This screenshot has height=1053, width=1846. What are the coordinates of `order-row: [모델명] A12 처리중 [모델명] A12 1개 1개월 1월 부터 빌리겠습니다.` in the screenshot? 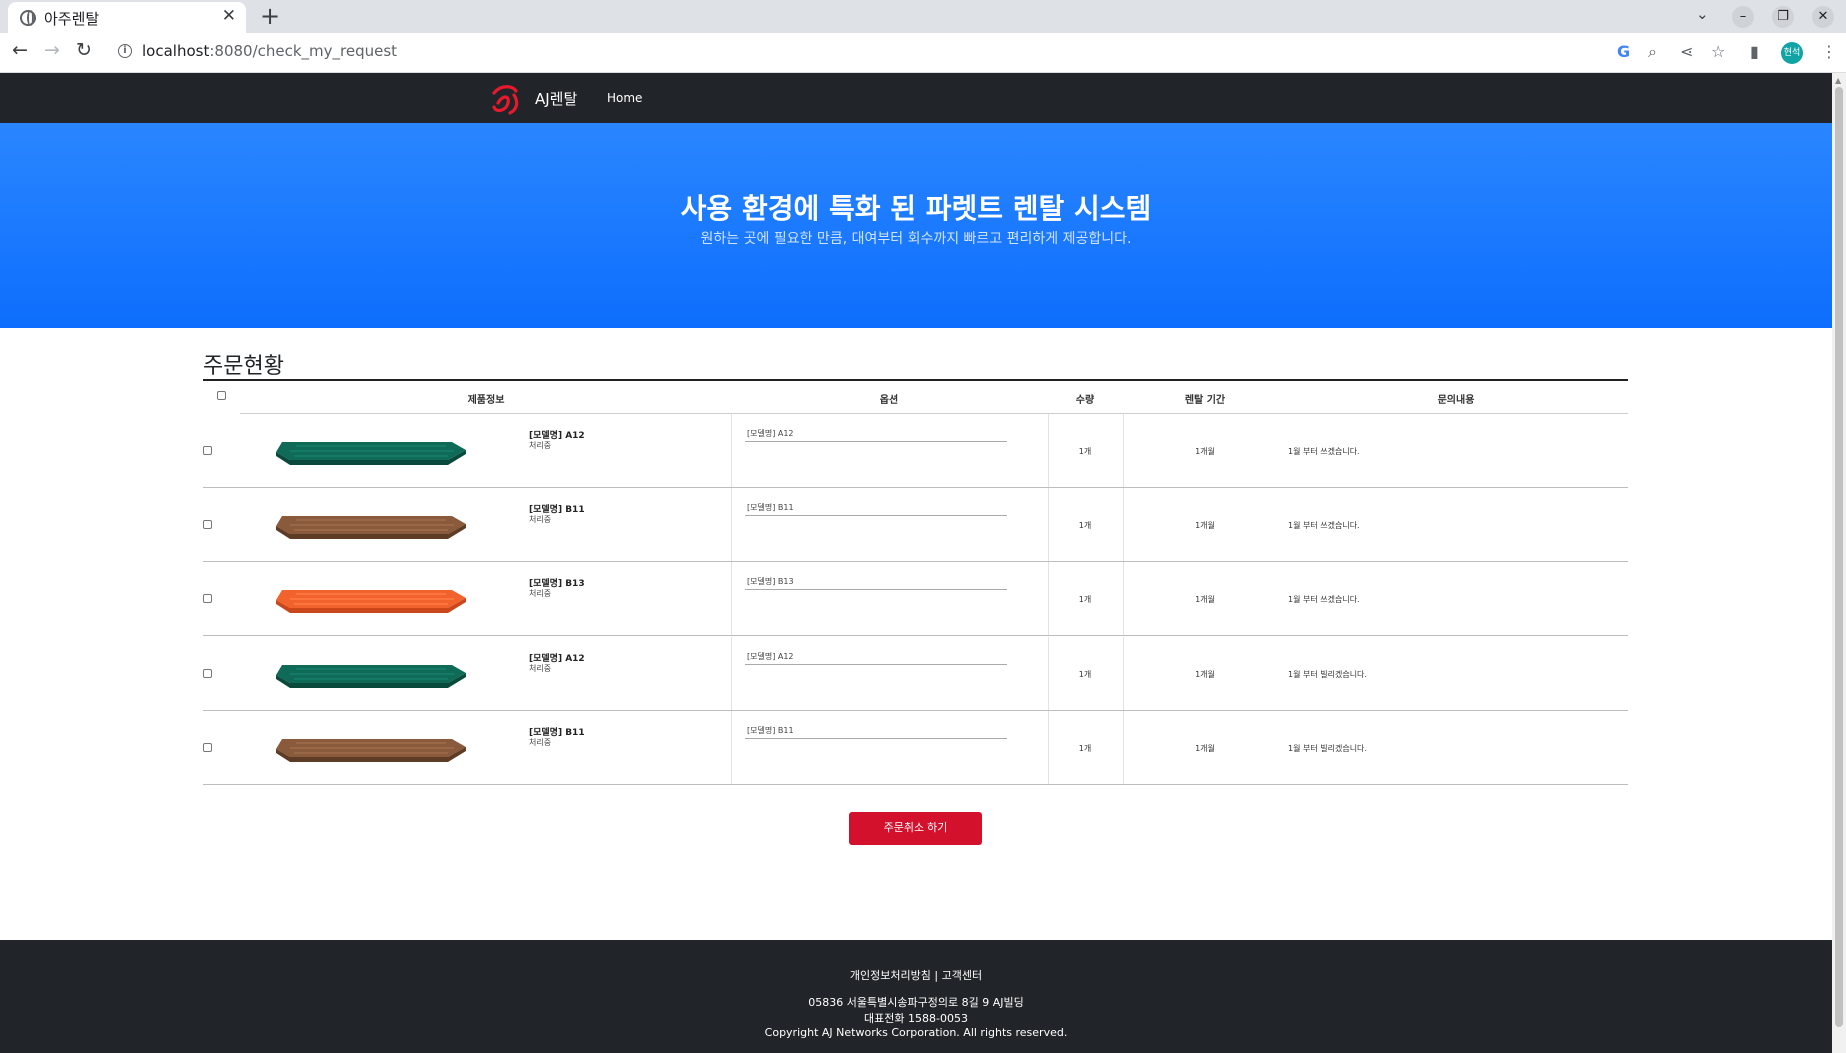 It's located at (915, 674).